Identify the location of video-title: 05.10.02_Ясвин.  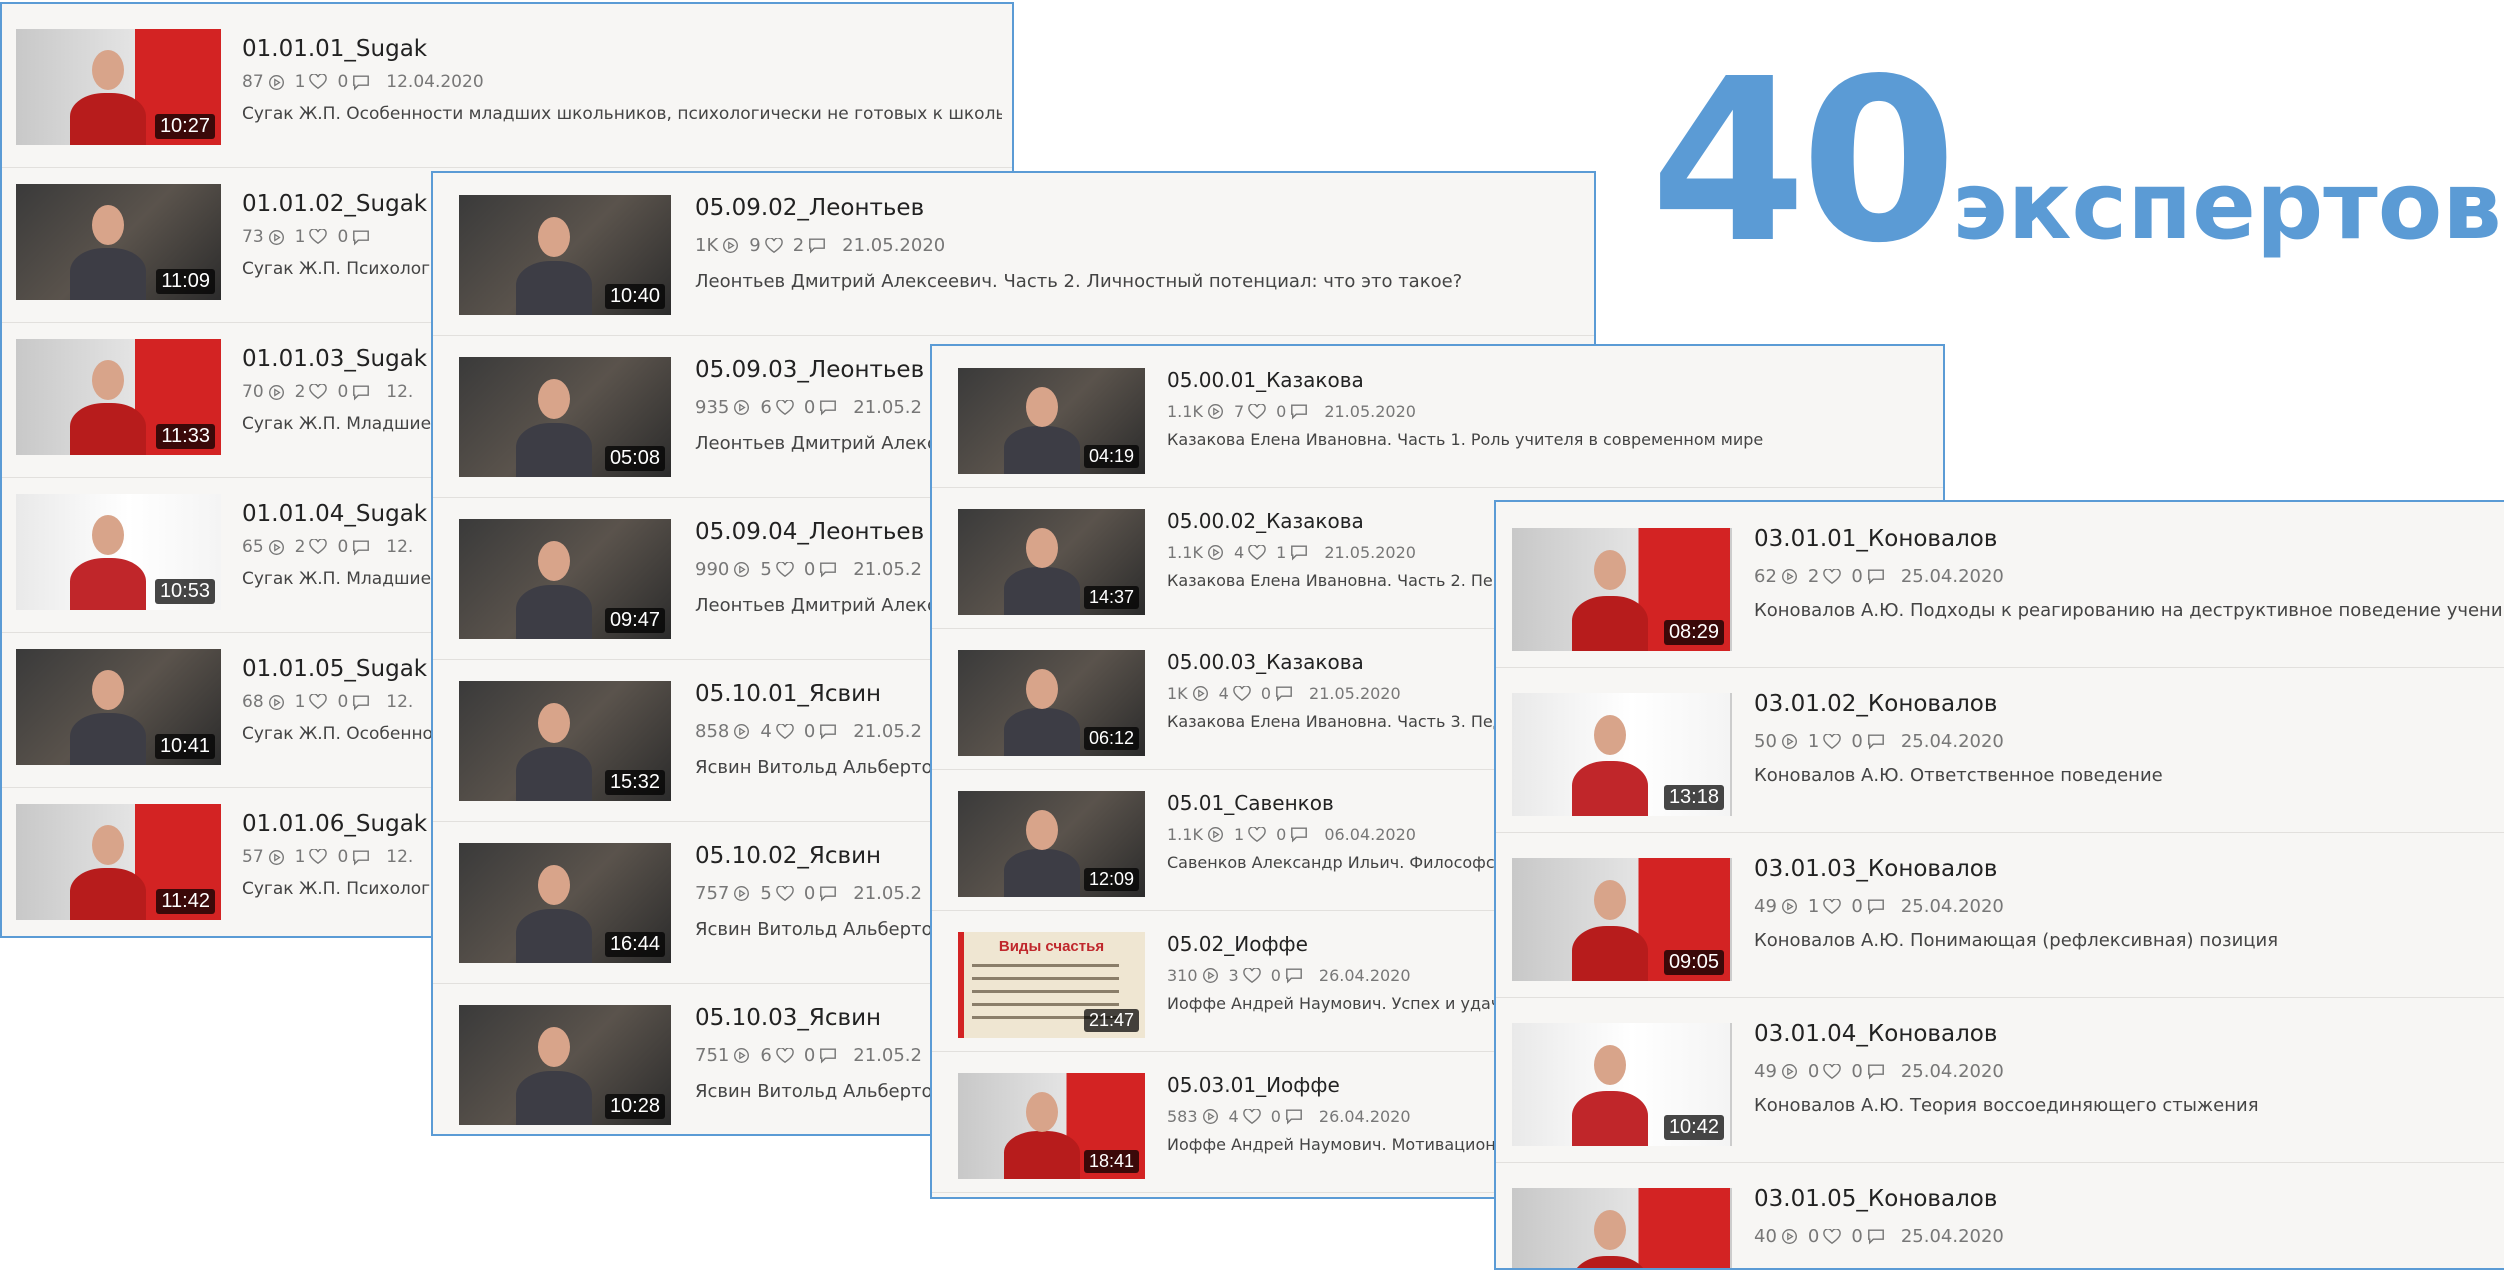
(788, 856).